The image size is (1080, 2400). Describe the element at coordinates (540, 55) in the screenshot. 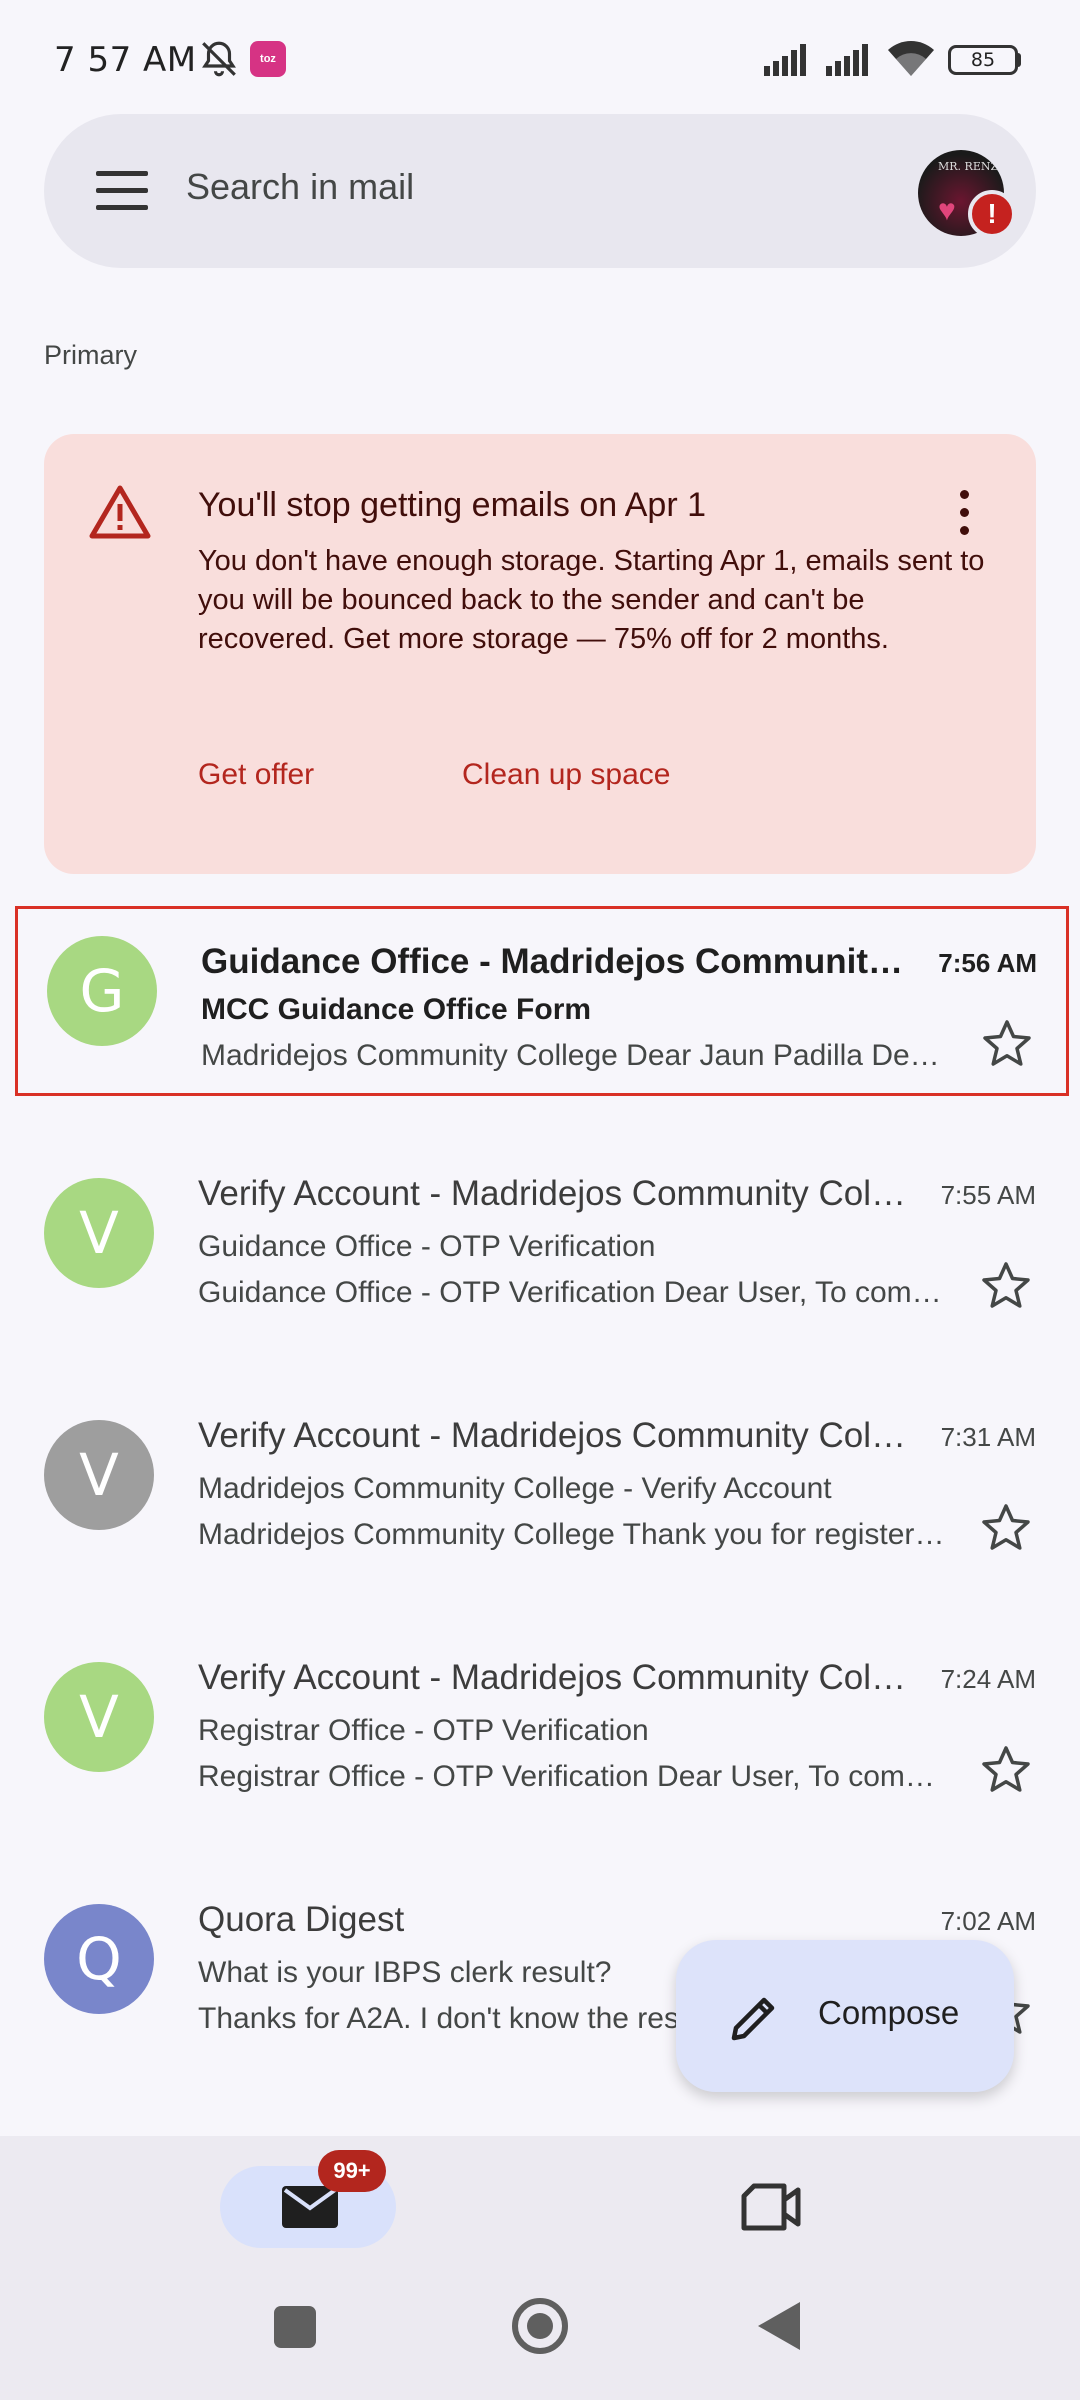

I see `status-bar: 7 57 AM toz 85` at that location.